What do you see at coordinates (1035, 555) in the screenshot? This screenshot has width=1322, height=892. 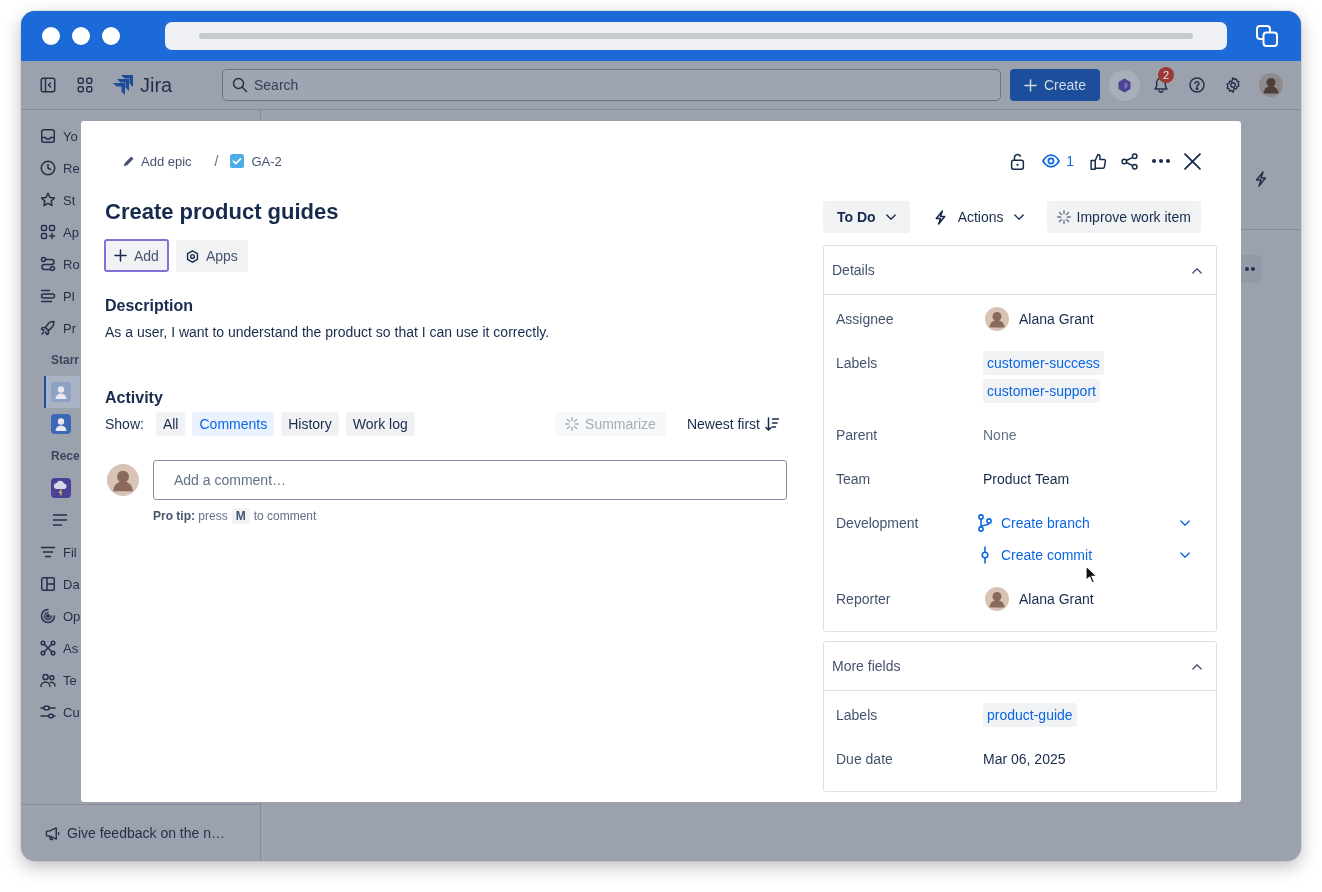 I see `development-link: Create commit` at bounding box center [1035, 555].